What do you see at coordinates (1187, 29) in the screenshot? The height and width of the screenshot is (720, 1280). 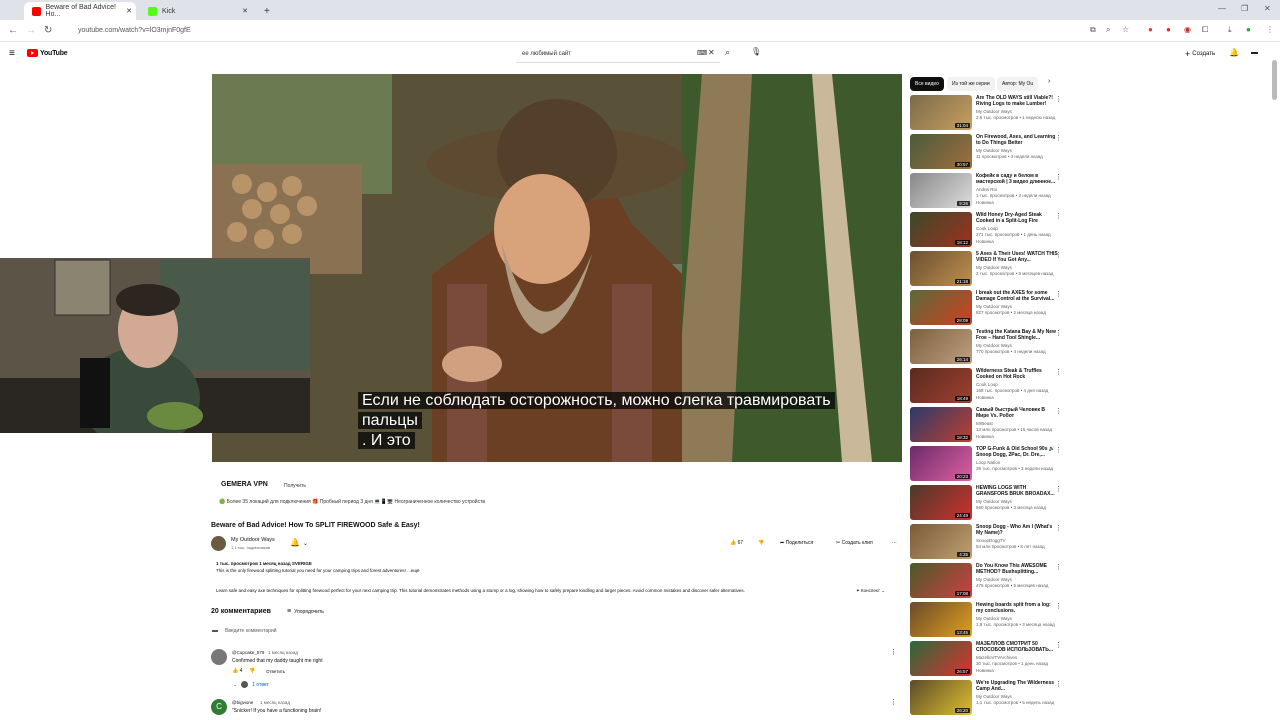 I see `extension-icon: ◉` at bounding box center [1187, 29].